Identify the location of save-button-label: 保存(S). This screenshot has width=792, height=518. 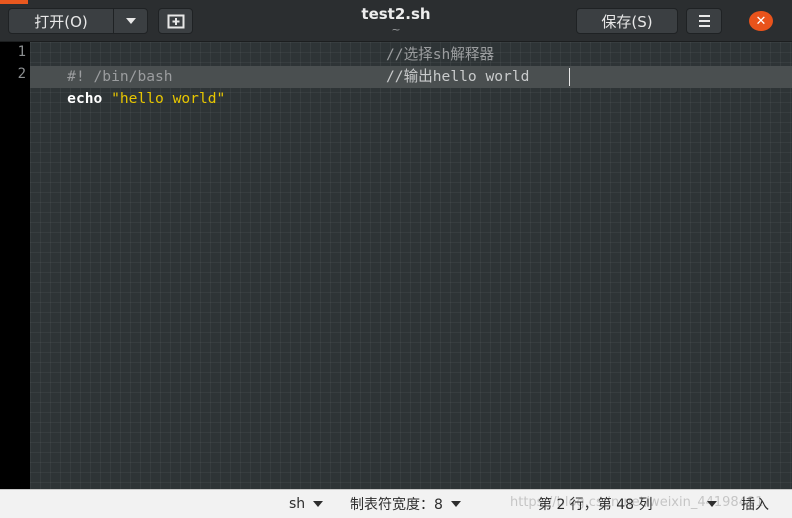
(627, 21).